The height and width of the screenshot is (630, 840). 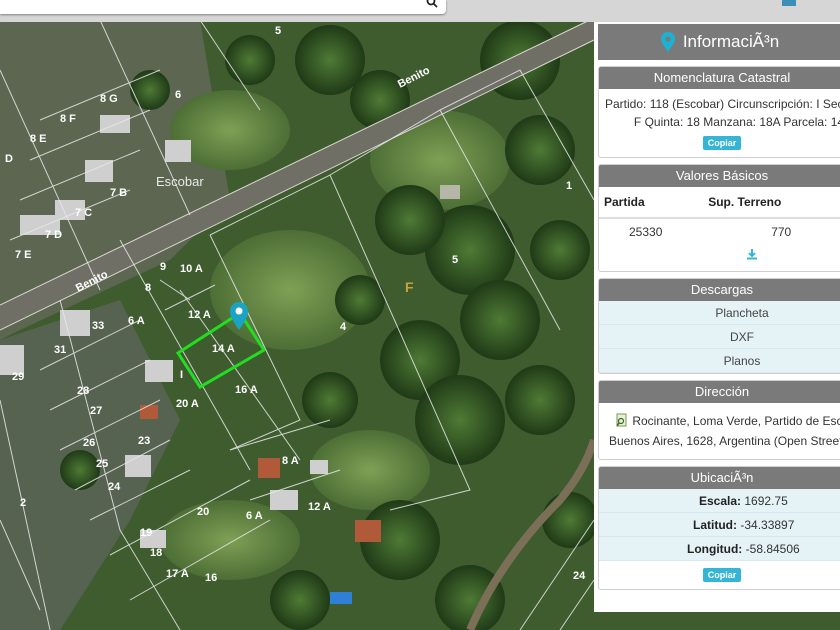 What do you see at coordinates (771, 203) in the screenshot?
I see `column-header: Sup. Terreno` at bounding box center [771, 203].